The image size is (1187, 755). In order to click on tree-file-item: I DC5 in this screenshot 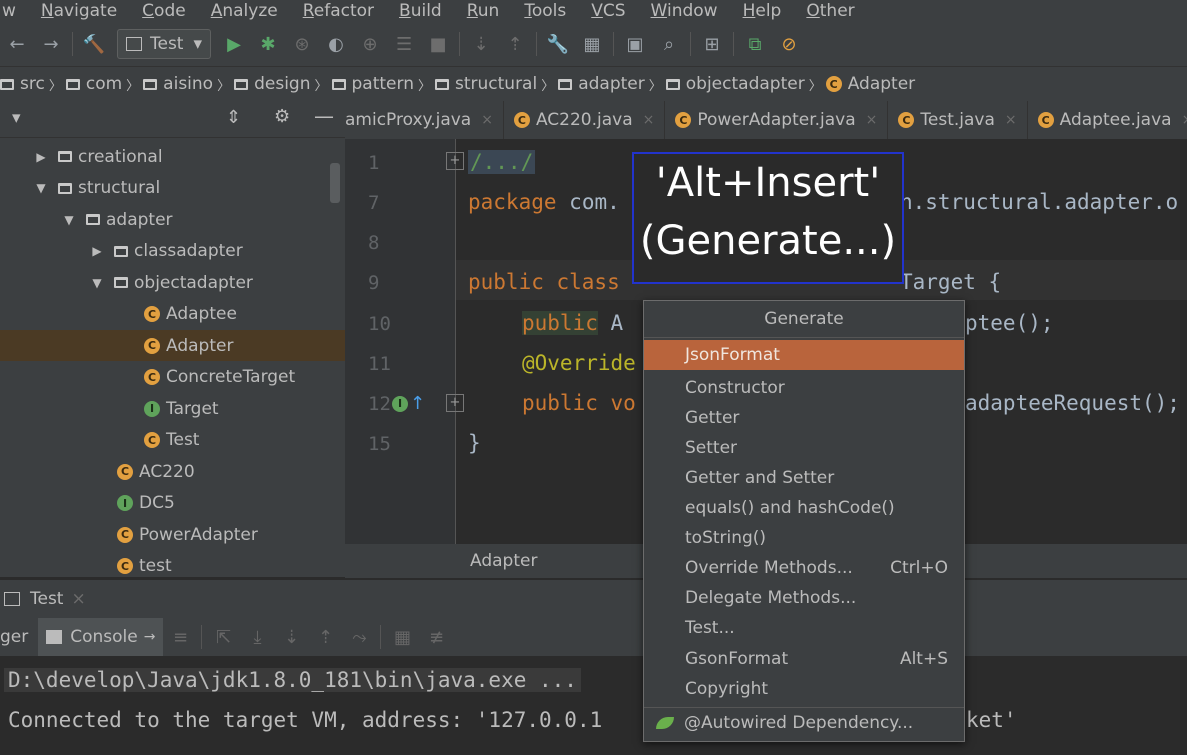, I will do `click(172, 503)`.